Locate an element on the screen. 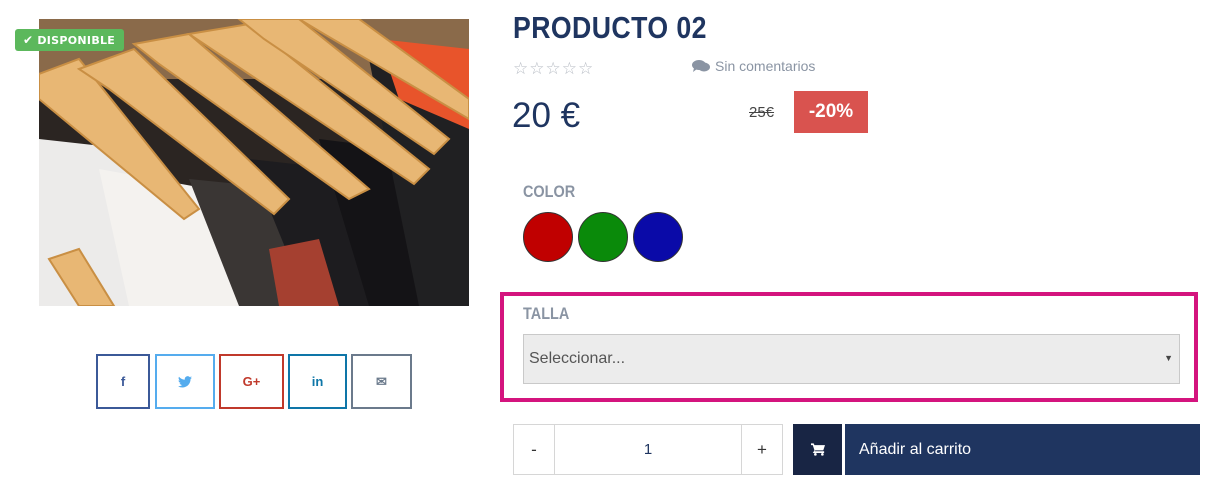 The image size is (1208, 504). google-plus-icon: G+ is located at coordinates (251, 381).